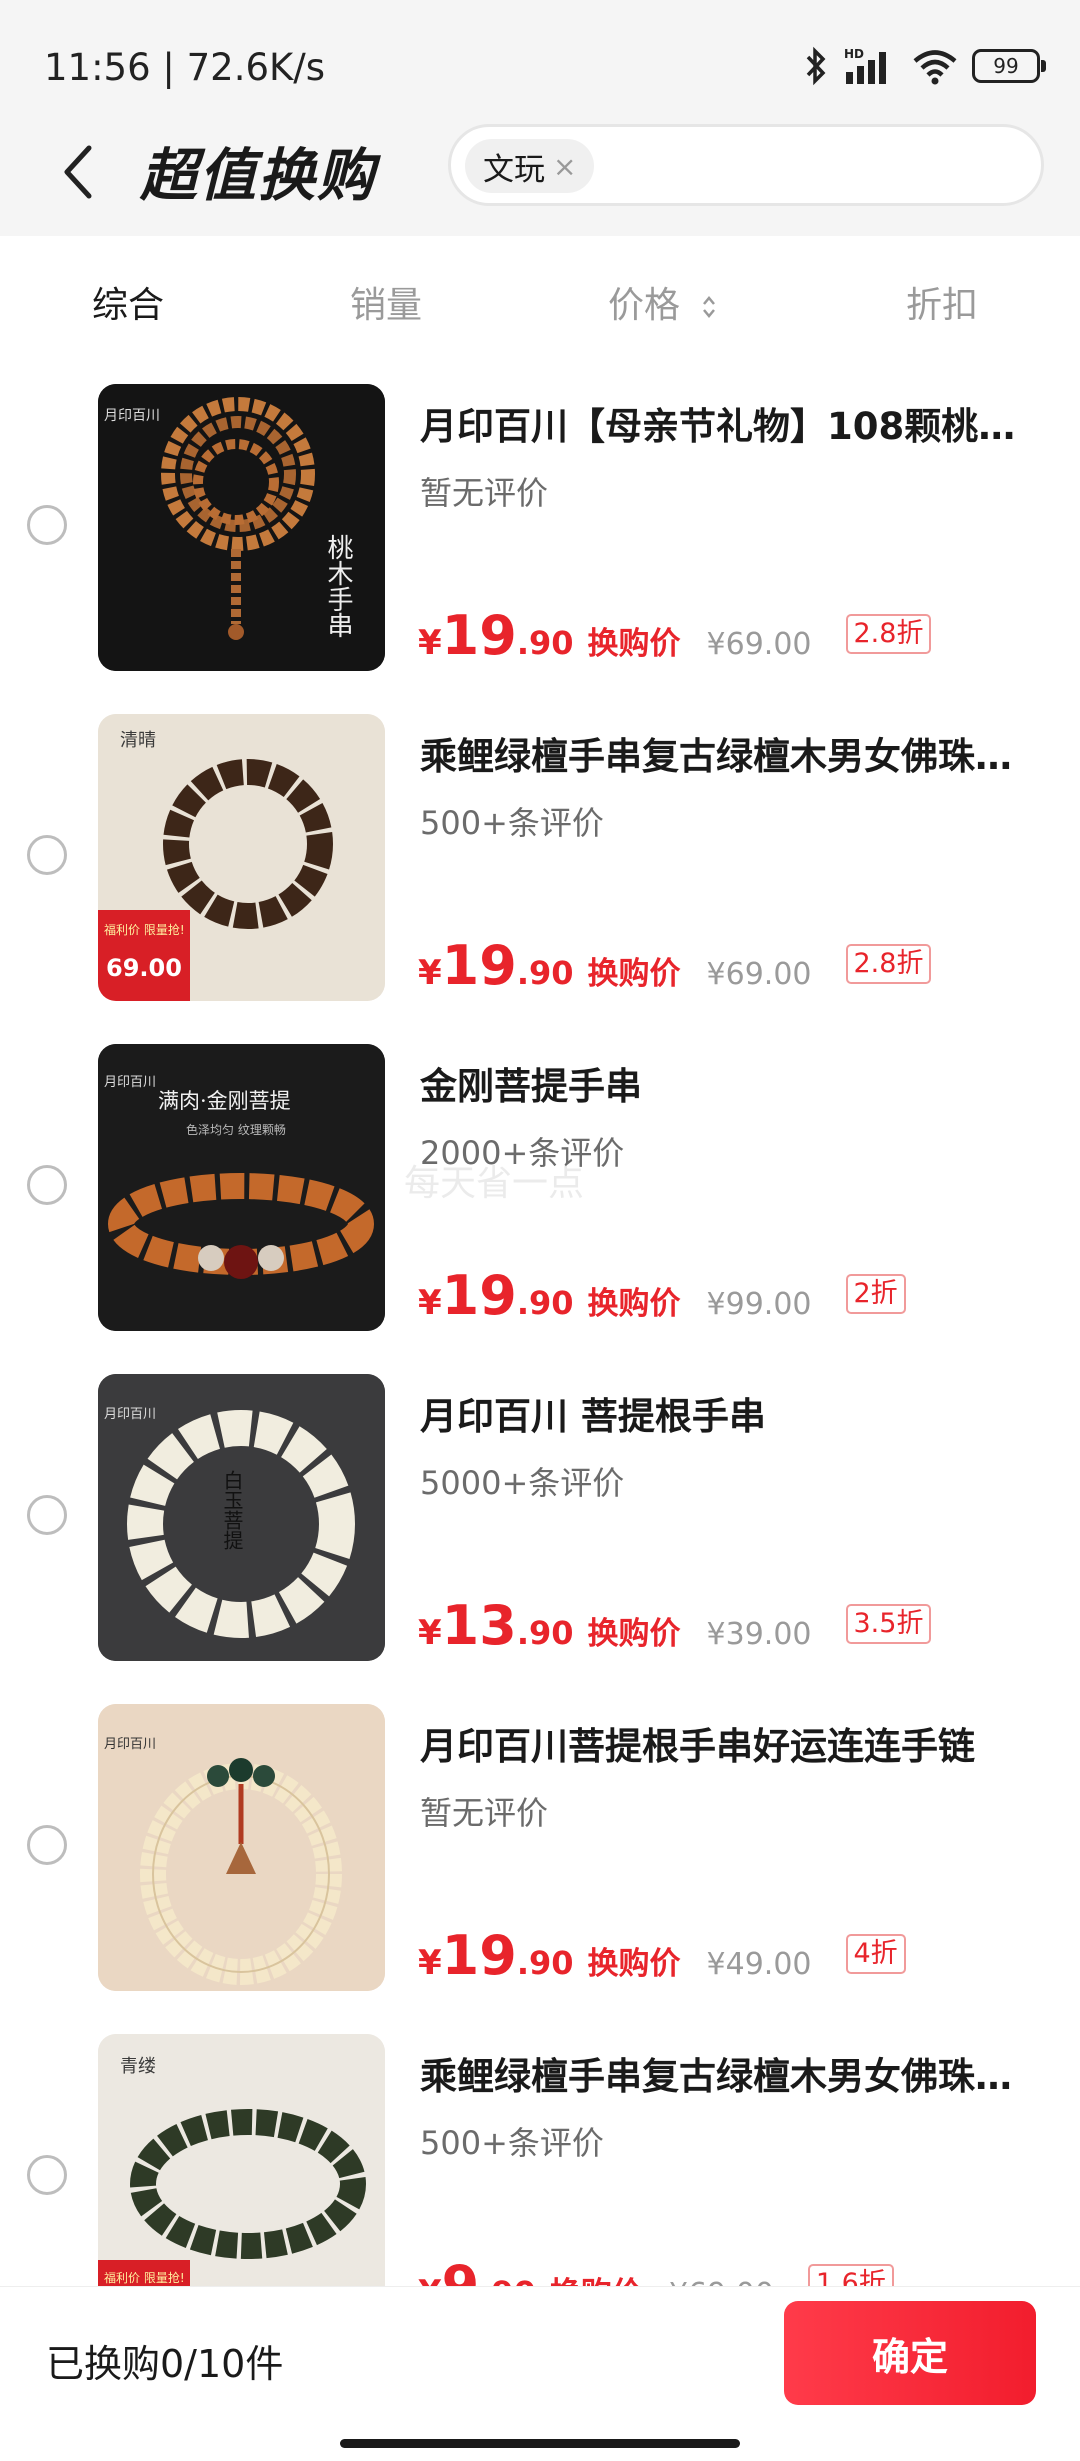 Image resolution: width=1080 pixels, height=2461 pixels. What do you see at coordinates (759, 644) in the screenshot?
I see `original-price: ¥69.00` at bounding box center [759, 644].